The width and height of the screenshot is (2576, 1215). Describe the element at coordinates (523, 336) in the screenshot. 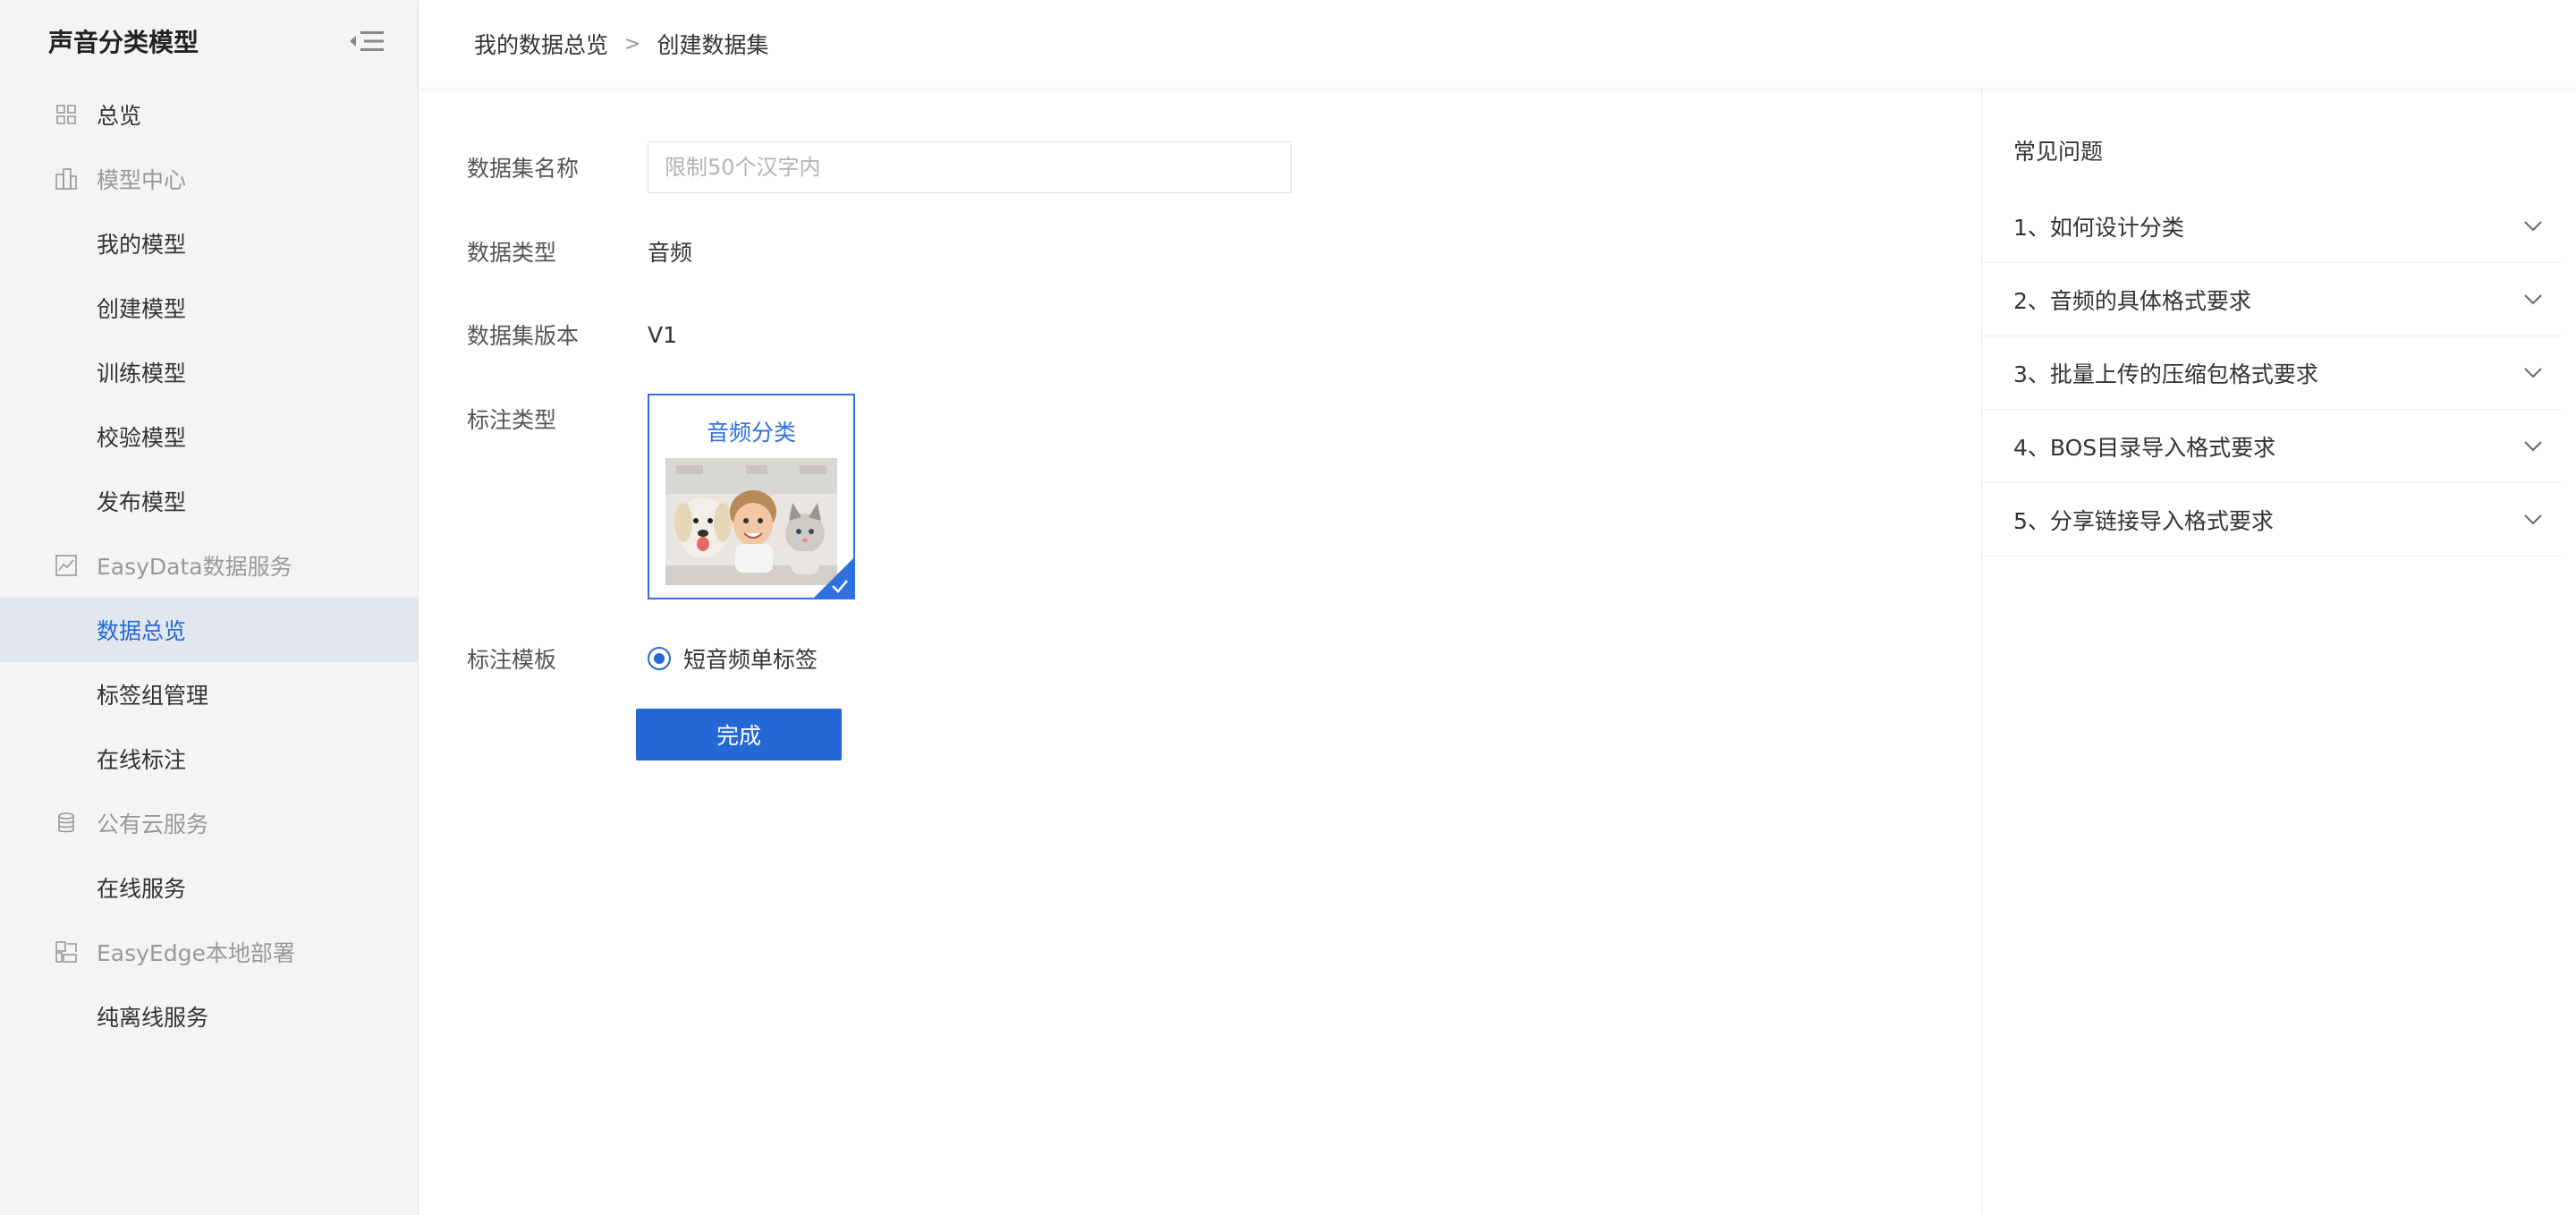

I see `dataset-version-label: 数据集版本` at that location.